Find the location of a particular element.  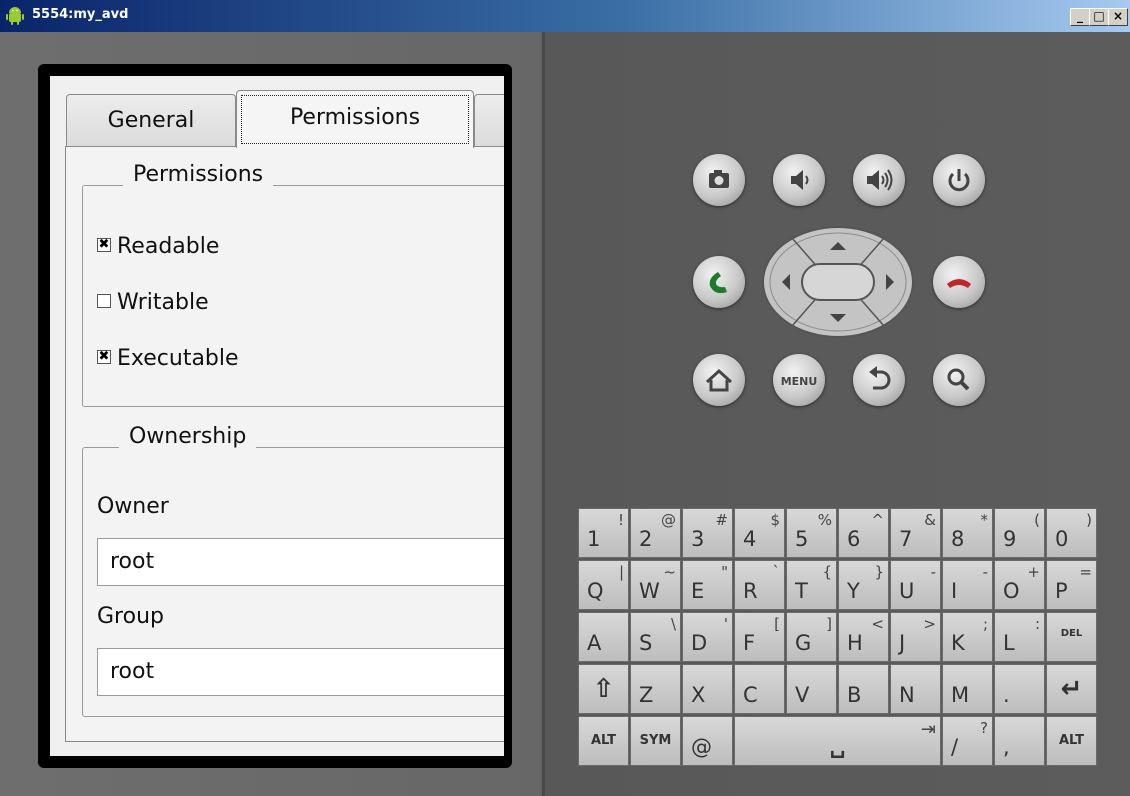

camera-icon is located at coordinates (719, 179).